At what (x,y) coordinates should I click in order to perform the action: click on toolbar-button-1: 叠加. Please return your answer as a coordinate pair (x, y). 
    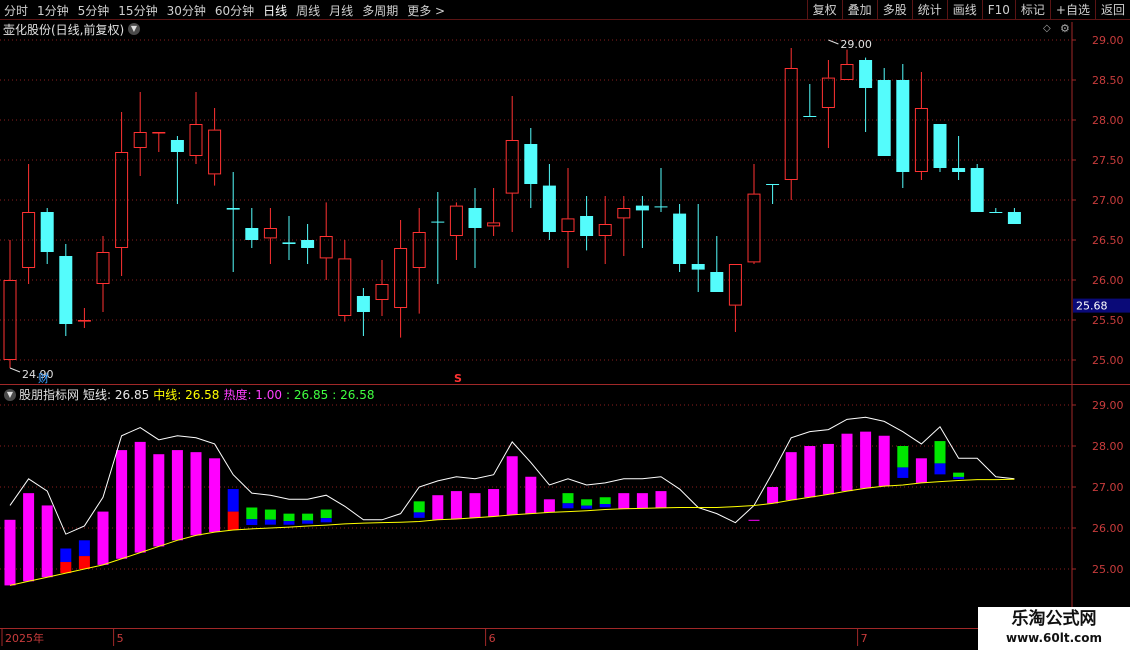
    Looking at the image, I should click on (859, 10).